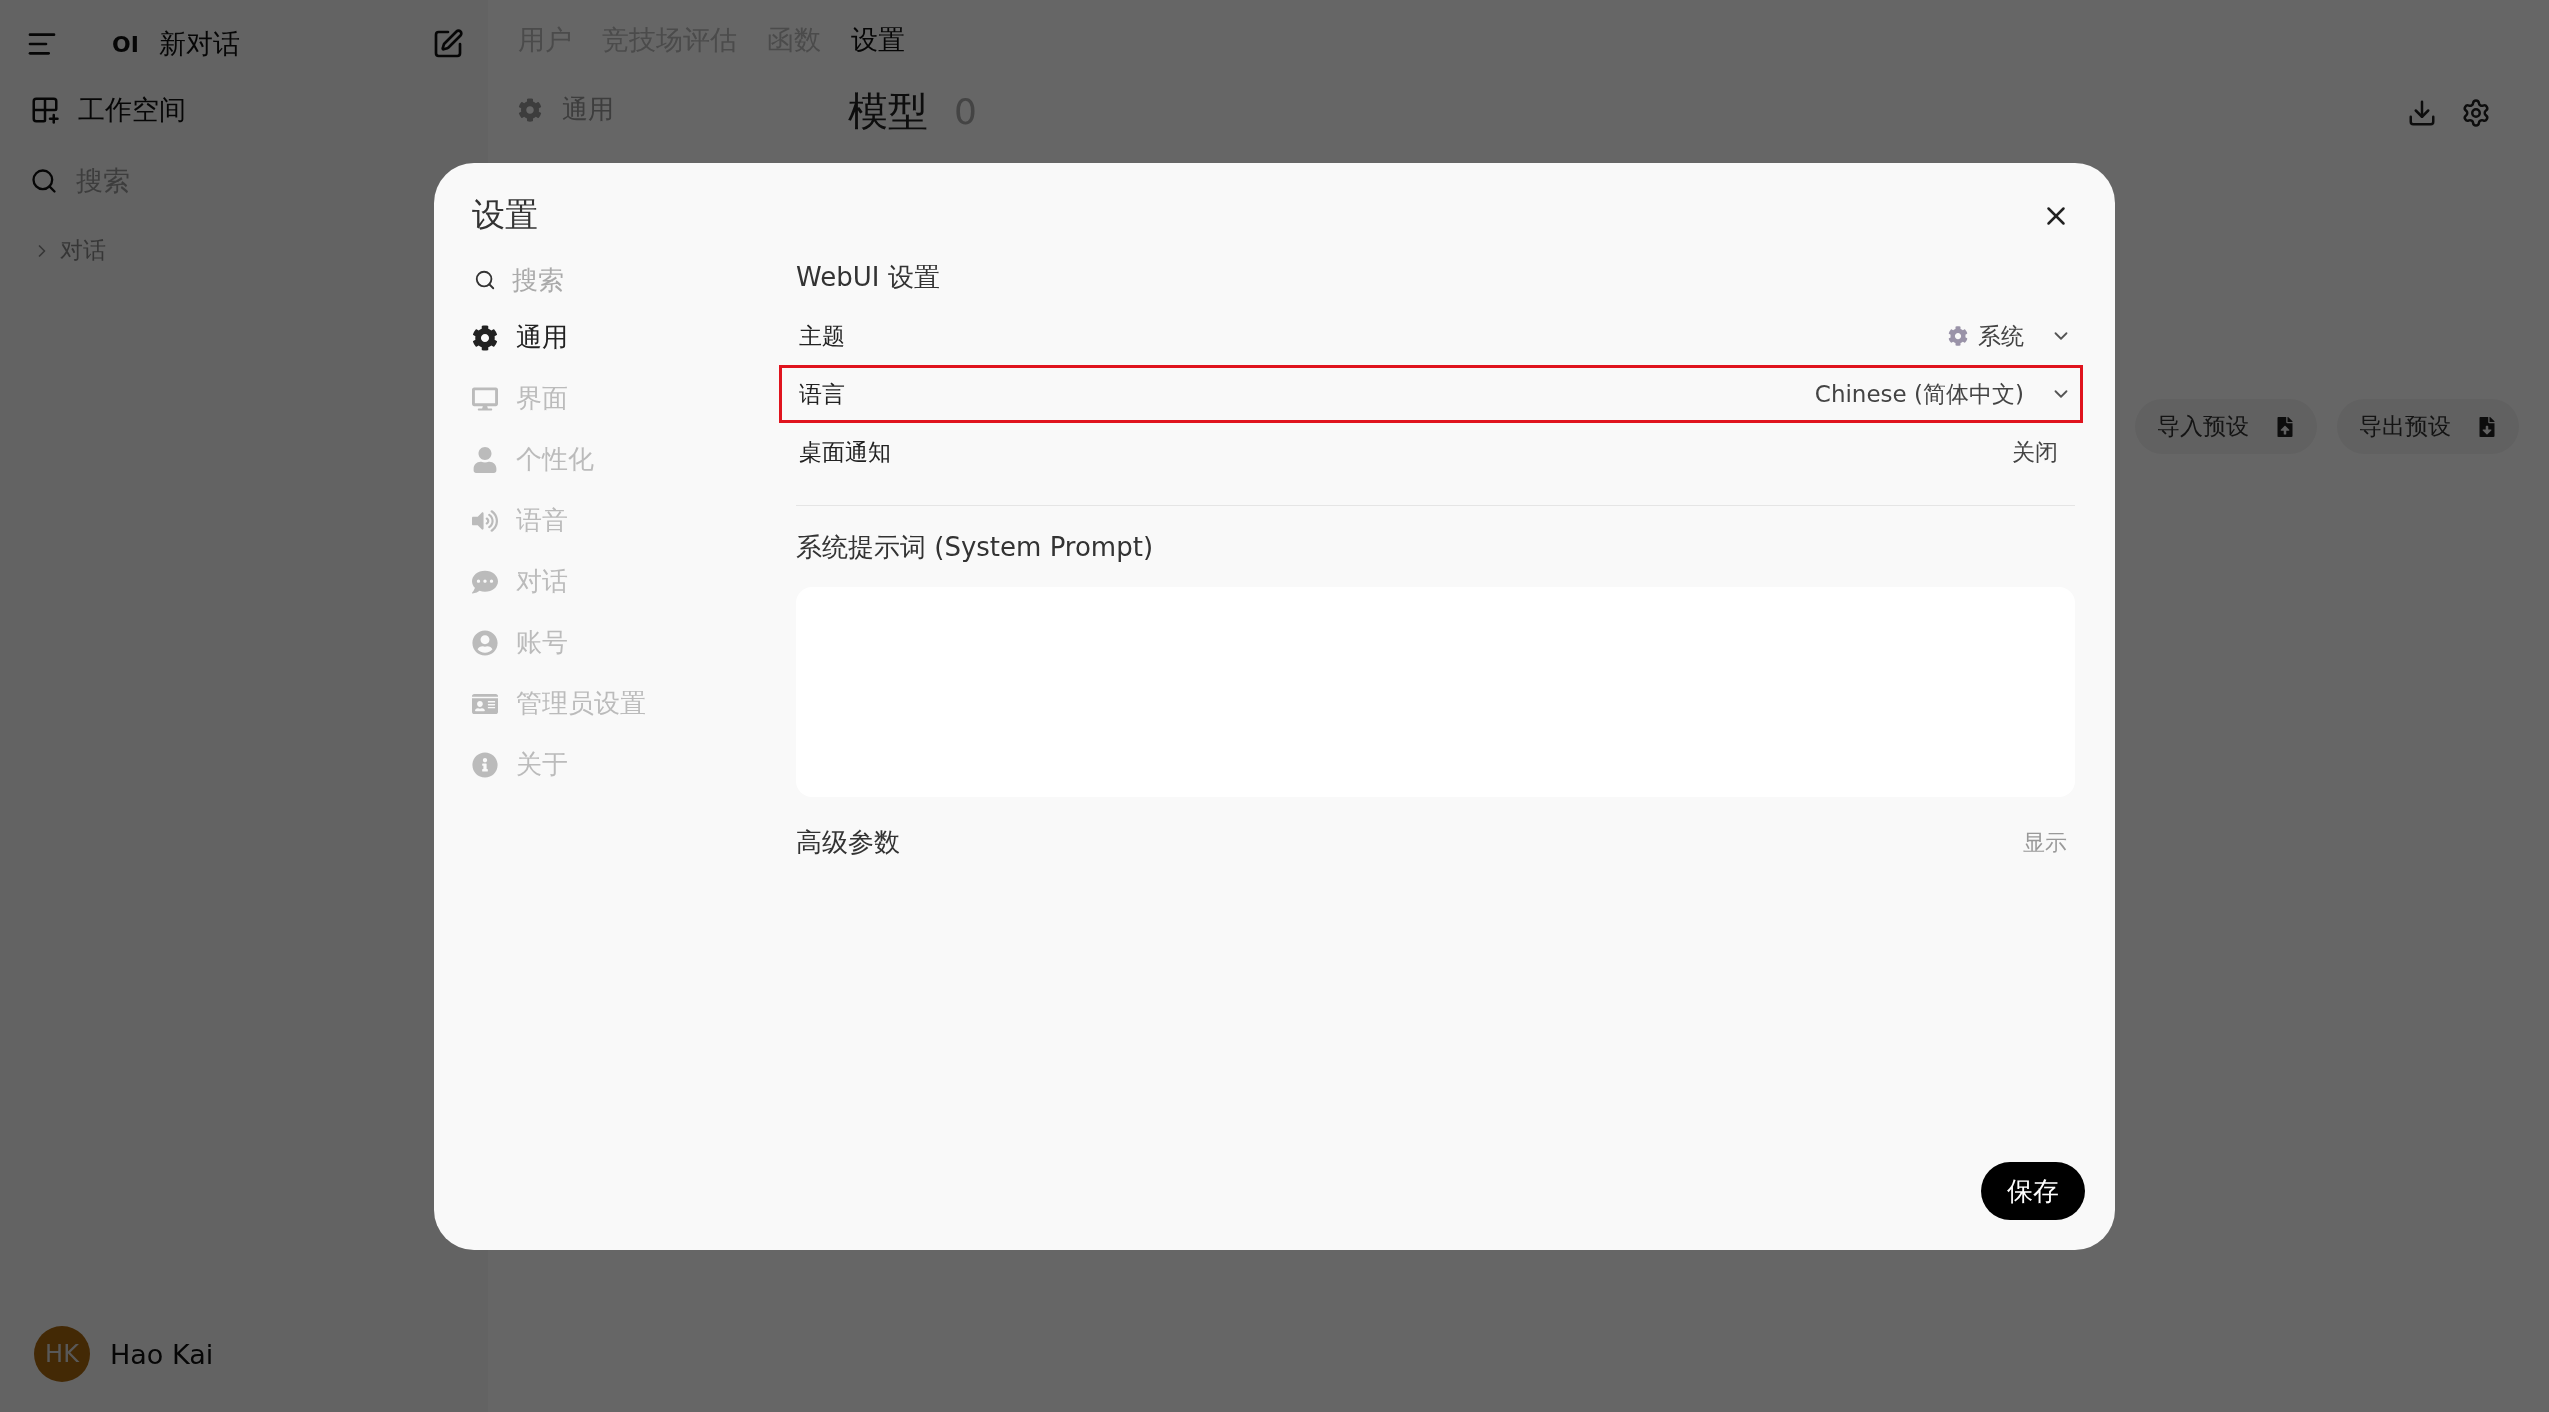 The image size is (2549, 1412). I want to click on new-chat-icon, so click(448, 44).